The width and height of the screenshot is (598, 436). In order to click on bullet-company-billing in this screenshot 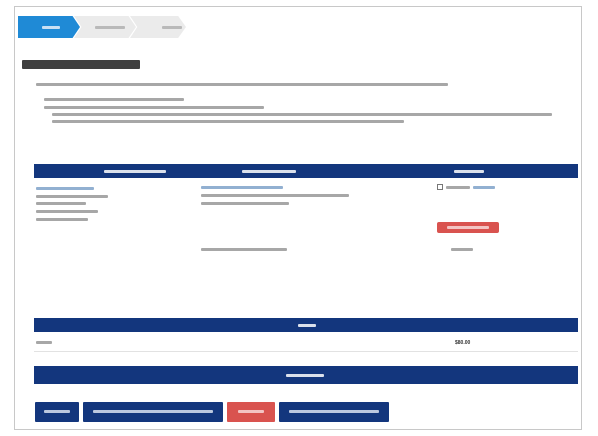, I will do `click(154, 107)`.